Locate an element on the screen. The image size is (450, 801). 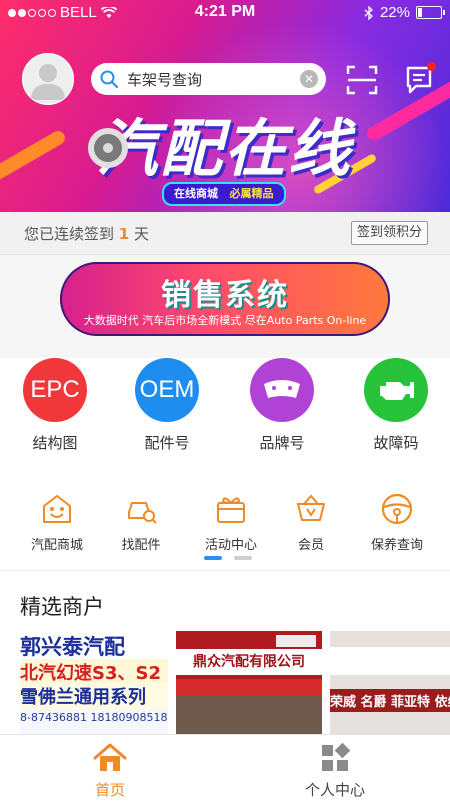
service-find-parts: 找配件 is located at coordinates (141, 522).